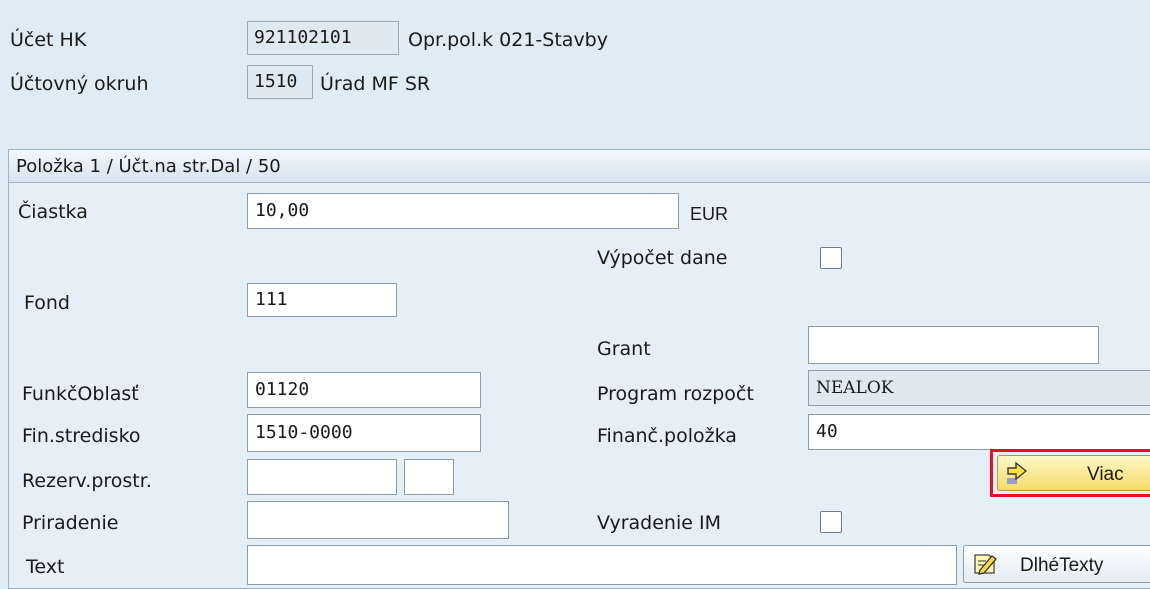 Image resolution: width=1150 pixels, height=589 pixels. I want to click on amount-label: Čiastka, so click(53, 212).